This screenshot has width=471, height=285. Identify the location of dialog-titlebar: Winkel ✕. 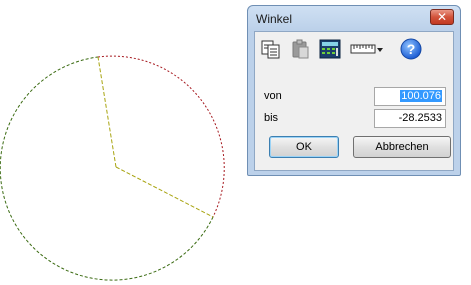
(354, 18).